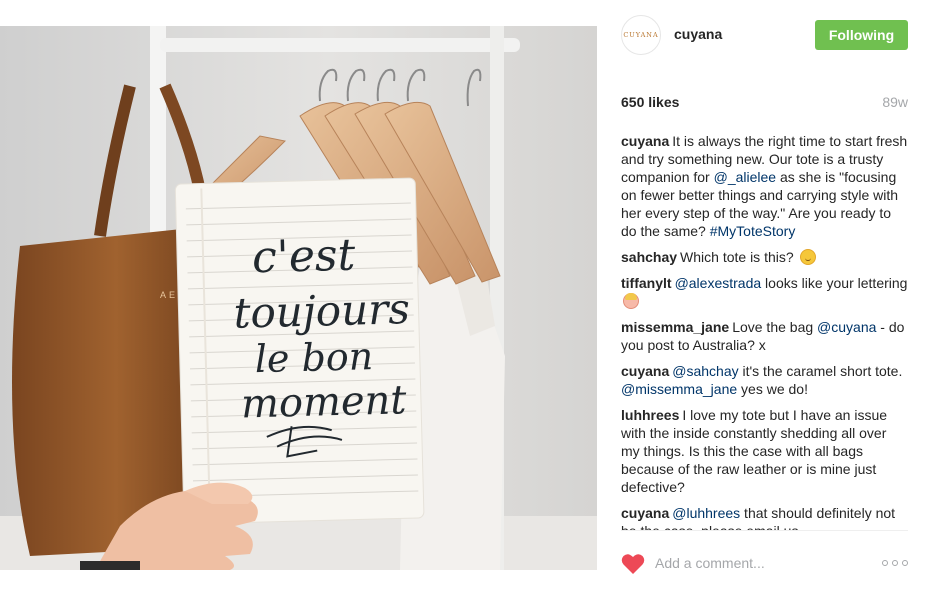  Describe the element at coordinates (846, 327) in the screenshot. I see `mention-link: @cuyana` at that location.